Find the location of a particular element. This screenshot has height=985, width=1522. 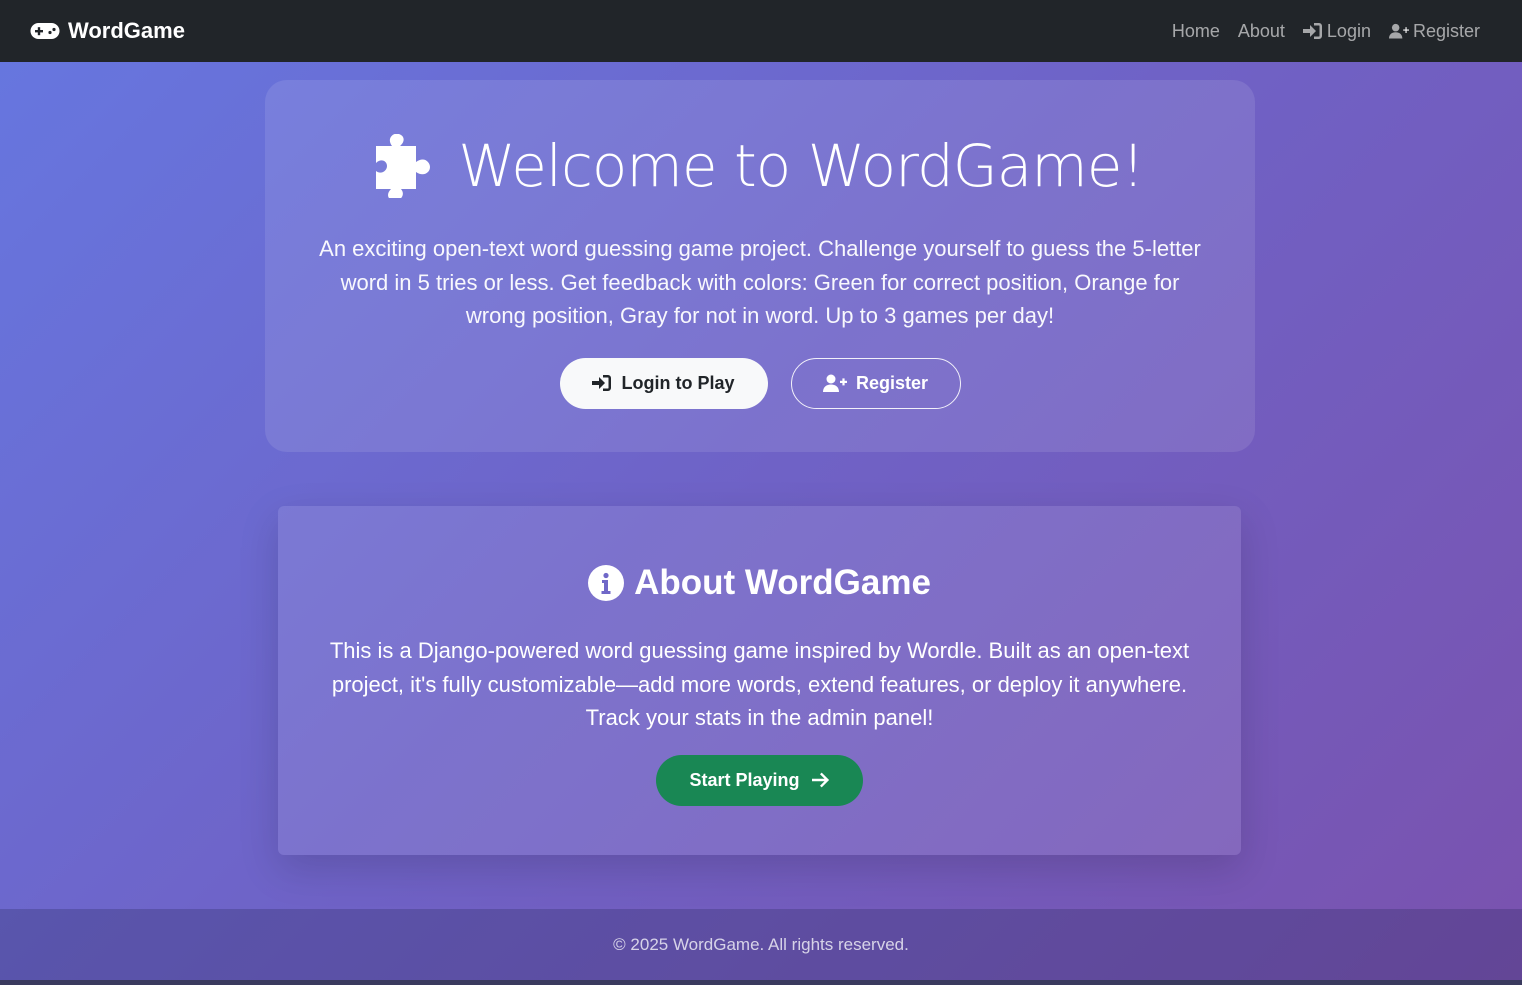

hero-title: Welcome to WordGame! is located at coordinates (801, 166).